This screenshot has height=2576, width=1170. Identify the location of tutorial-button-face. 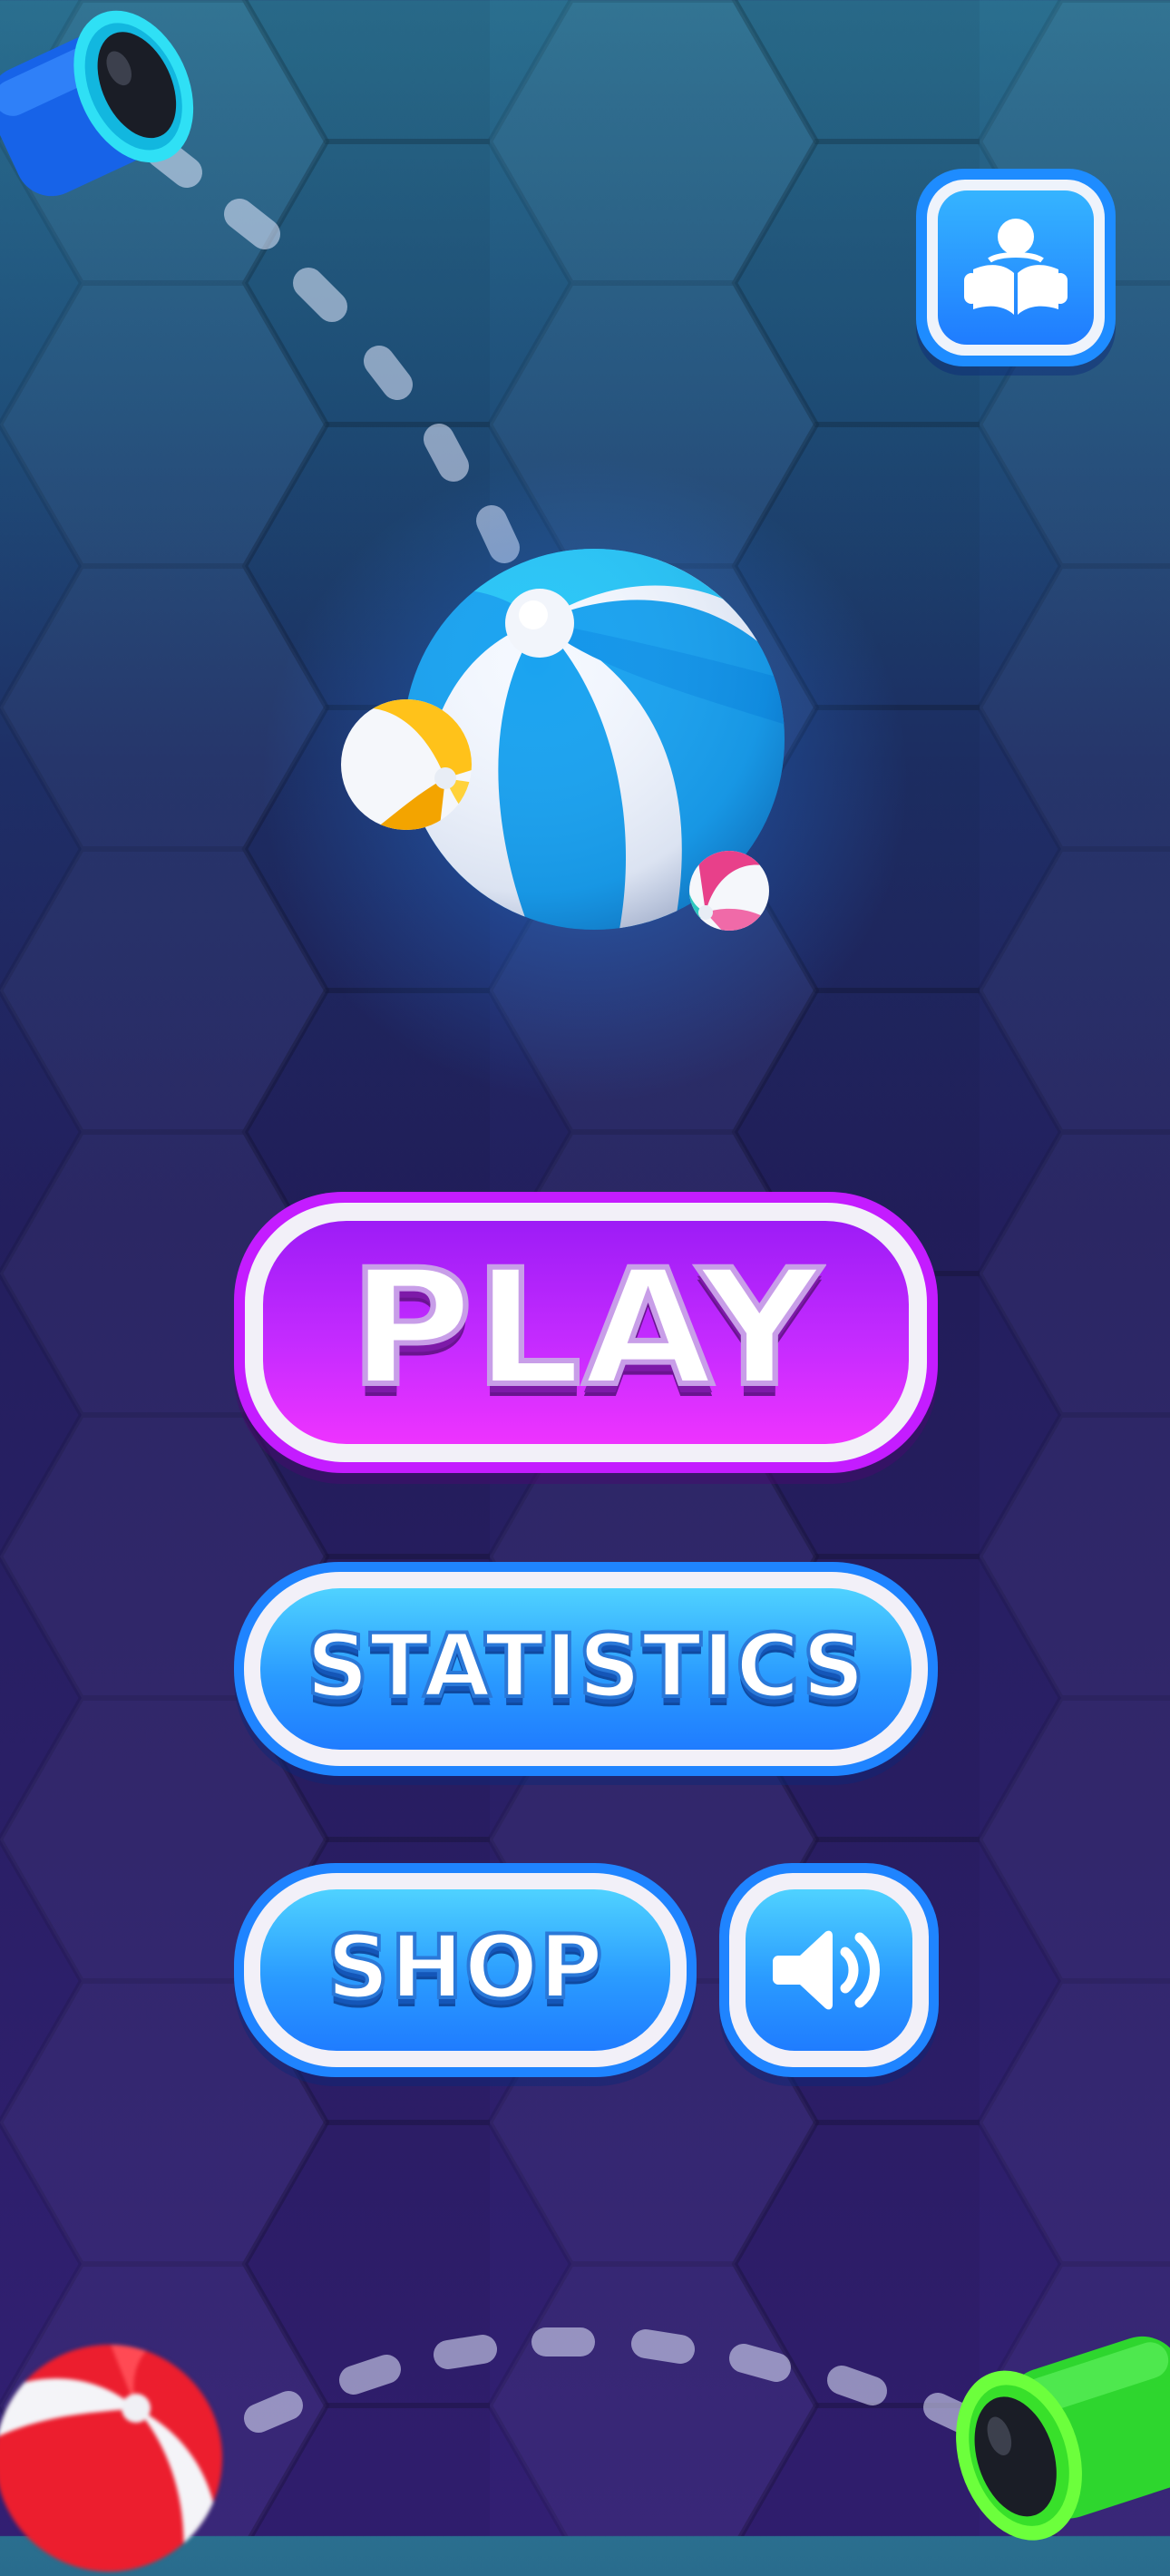
(1016, 267).